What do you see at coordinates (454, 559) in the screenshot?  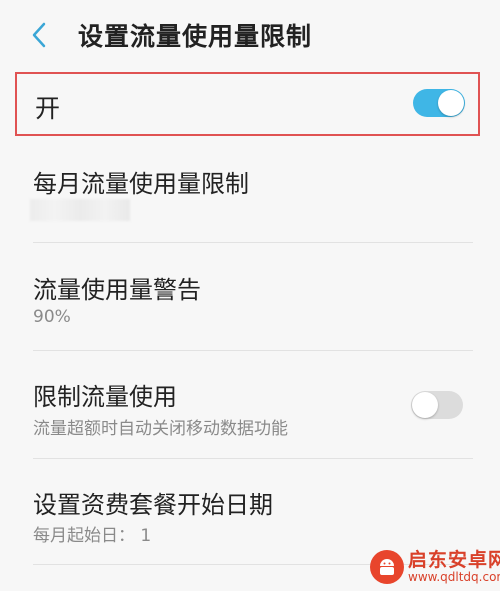 I see `watermark-name: 启东安卓网` at bounding box center [454, 559].